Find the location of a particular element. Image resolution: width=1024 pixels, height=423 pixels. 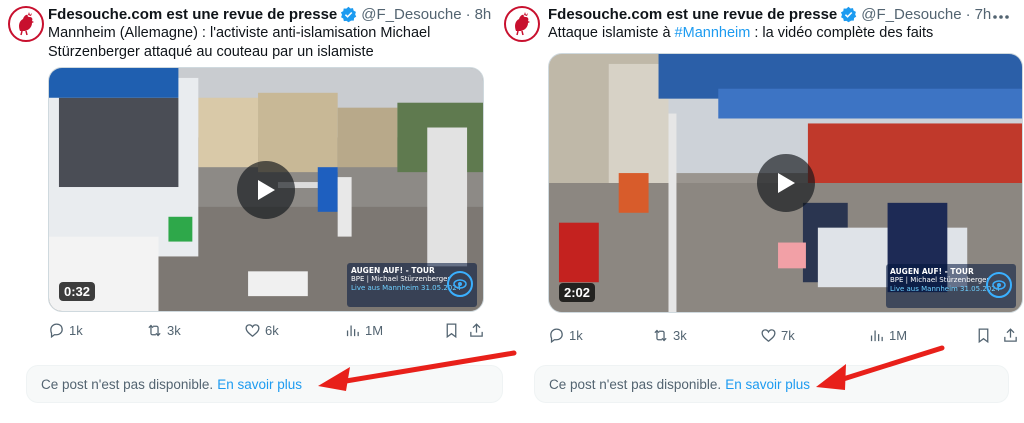

timestamp: 7h is located at coordinates (983, 14).